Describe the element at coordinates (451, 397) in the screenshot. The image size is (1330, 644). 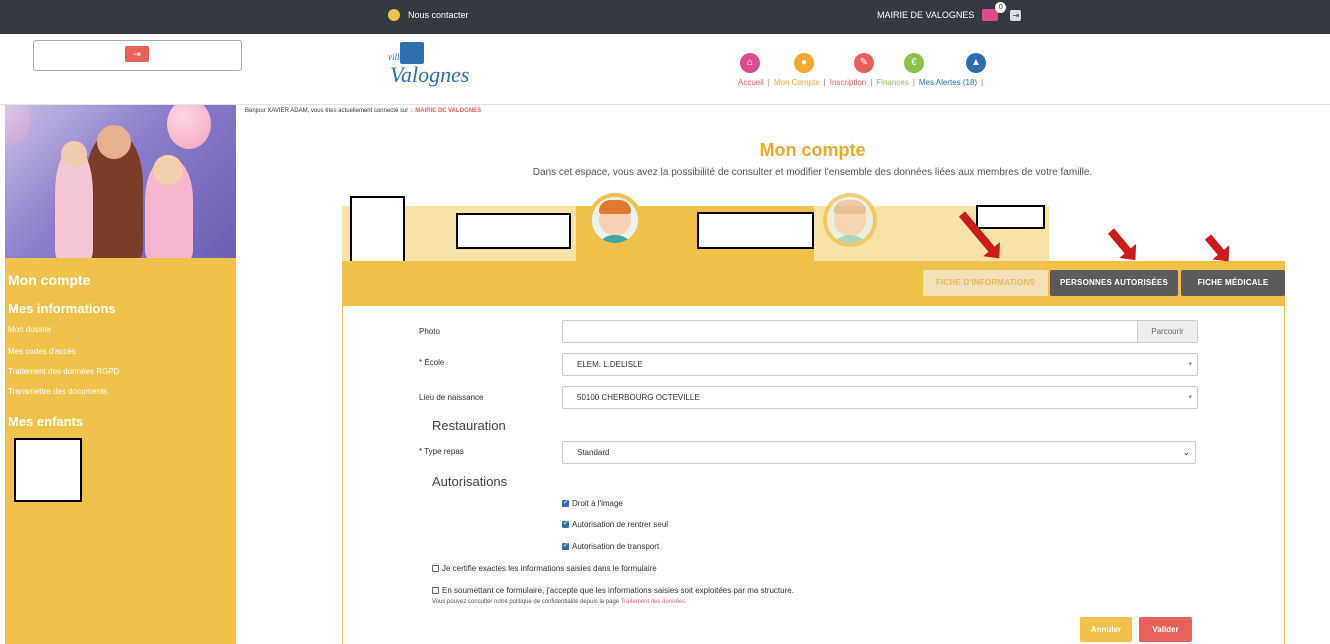
I see `naissance-label: Lieu de naissance` at that location.